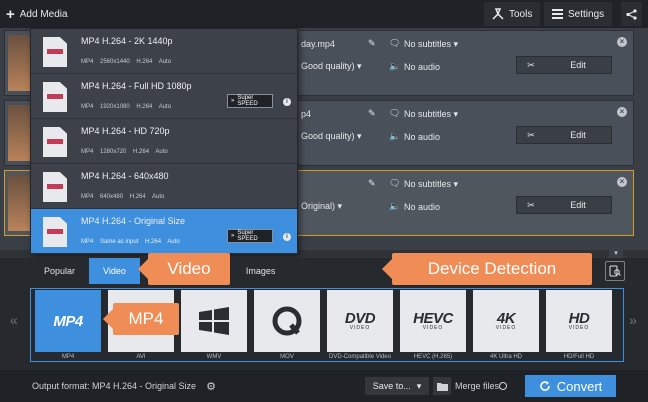  What do you see at coordinates (184, 269) in the screenshot?
I see `video-callout: Video` at bounding box center [184, 269].